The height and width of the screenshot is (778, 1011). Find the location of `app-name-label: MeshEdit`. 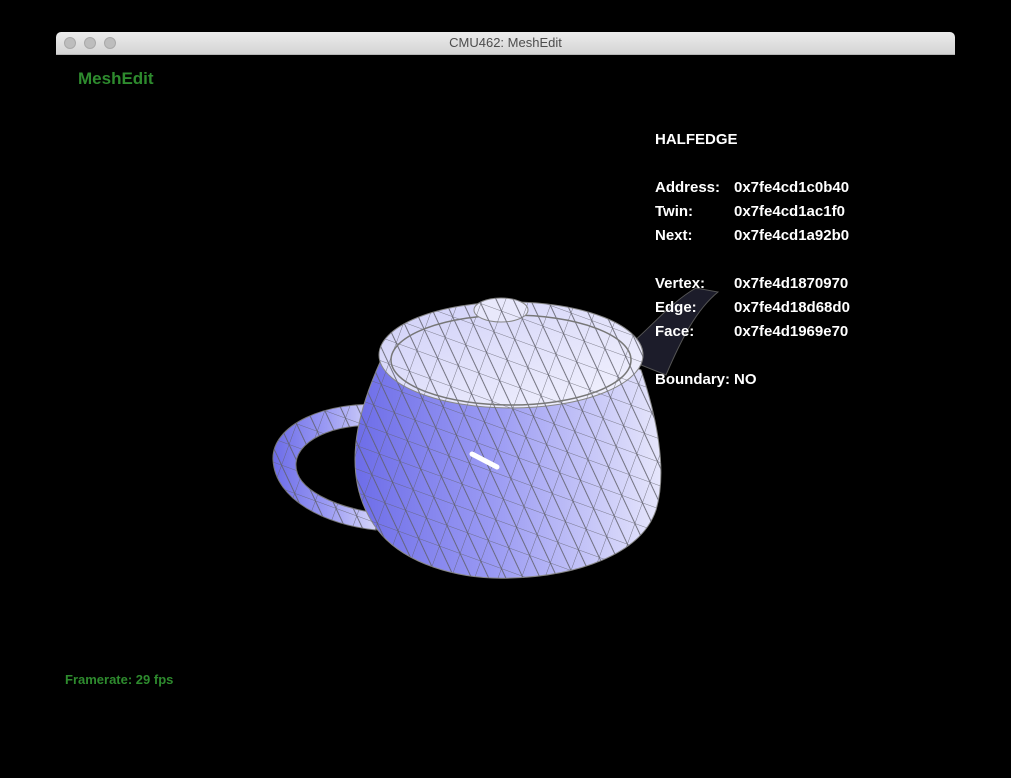

app-name-label: MeshEdit is located at coordinates (116, 78).